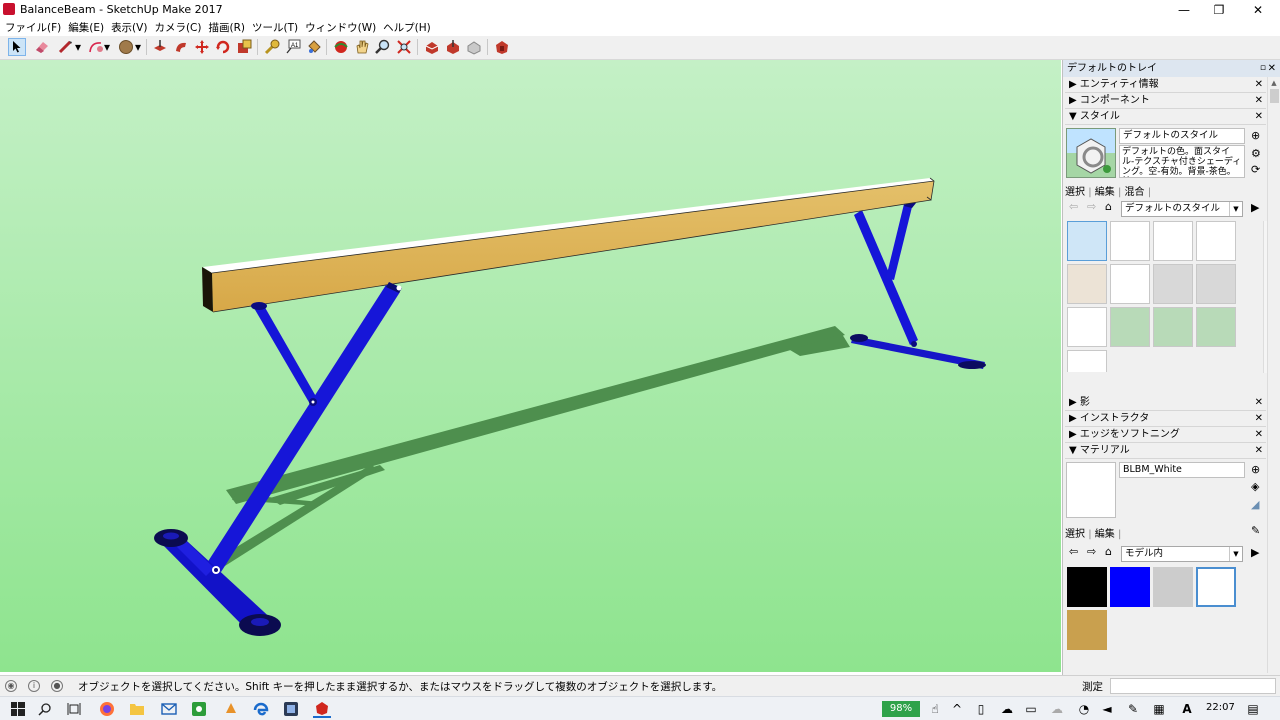 The height and width of the screenshot is (720, 1280). What do you see at coordinates (1255, 504) in the screenshot?
I see `sample-paint-icon: ◢` at bounding box center [1255, 504].